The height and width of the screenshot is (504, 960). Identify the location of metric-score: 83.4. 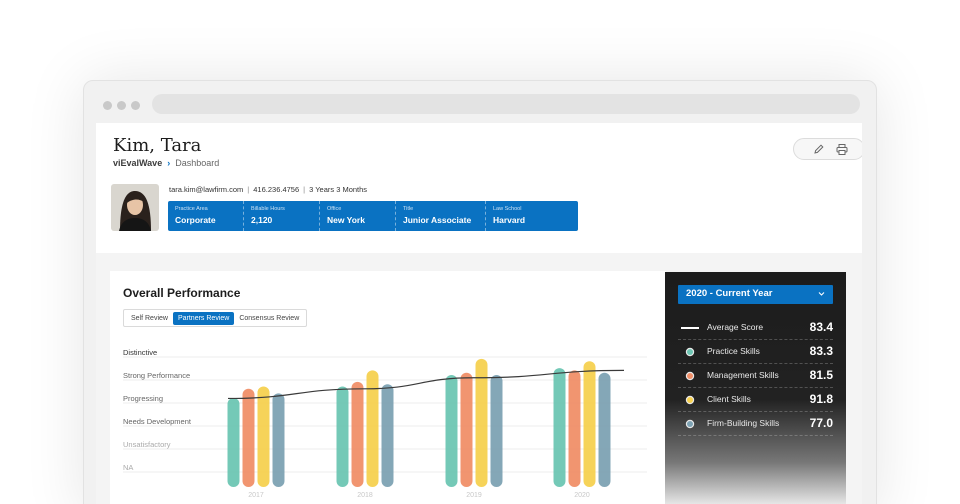
(821, 327).